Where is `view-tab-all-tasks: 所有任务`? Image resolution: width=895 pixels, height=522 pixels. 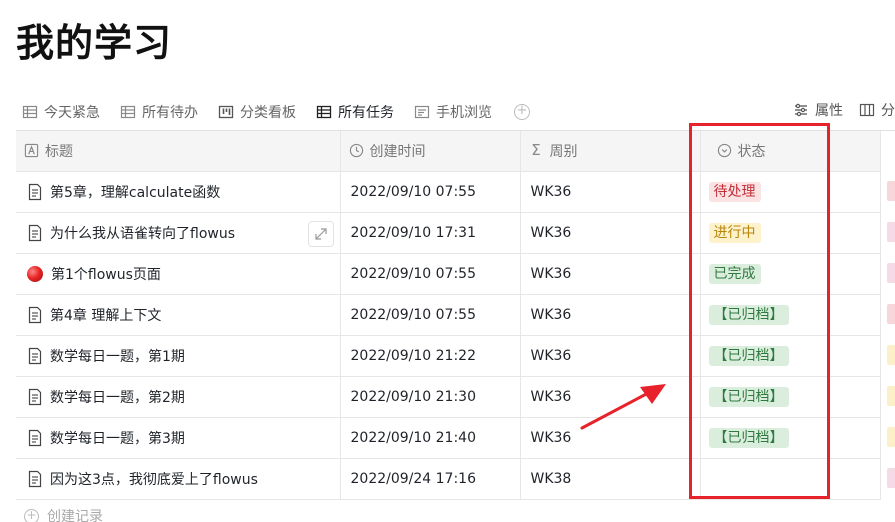
view-tab-all-tasks: 所有任务 is located at coordinates (355, 113).